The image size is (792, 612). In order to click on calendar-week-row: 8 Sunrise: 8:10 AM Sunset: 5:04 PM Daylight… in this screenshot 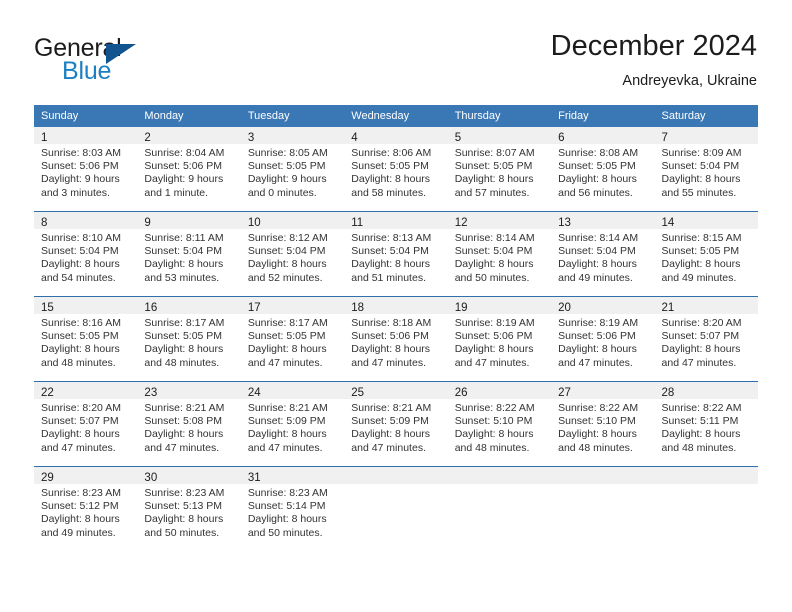, I will do `click(396, 254)`.